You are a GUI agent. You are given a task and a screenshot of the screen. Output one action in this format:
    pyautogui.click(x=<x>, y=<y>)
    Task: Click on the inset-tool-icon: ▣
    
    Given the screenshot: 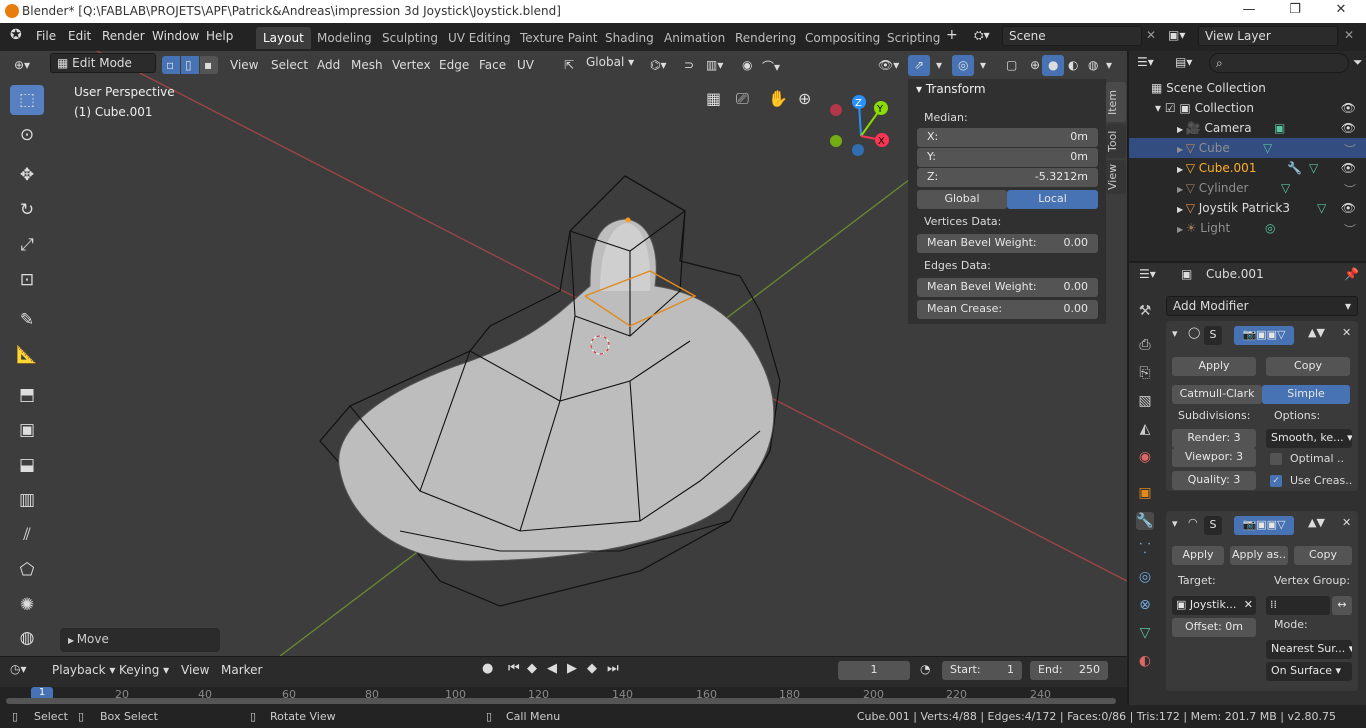 What is the action you would take?
    pyautogui.click(x=27, y=430)
    